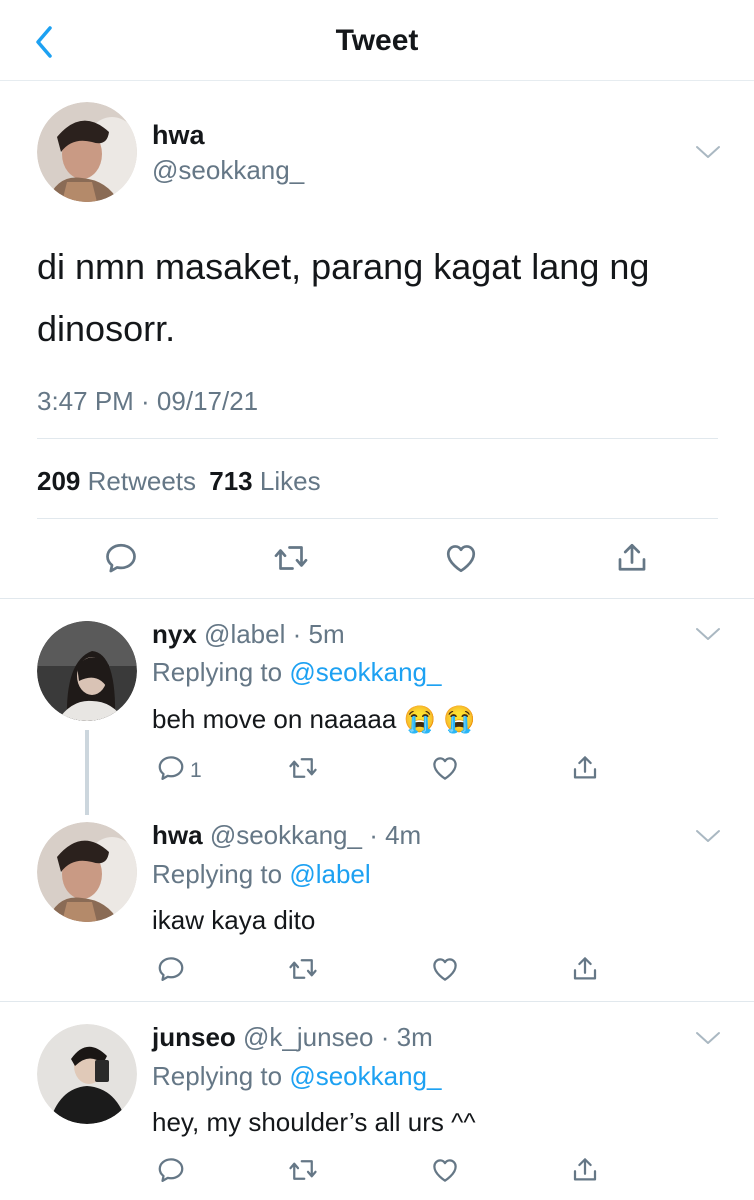 The height and width of the screenshot is (1200, 754). Describe the element at coordinates (234, 920) in the screenshot. I see `reply-text: ikaw kaya dito` at that location.